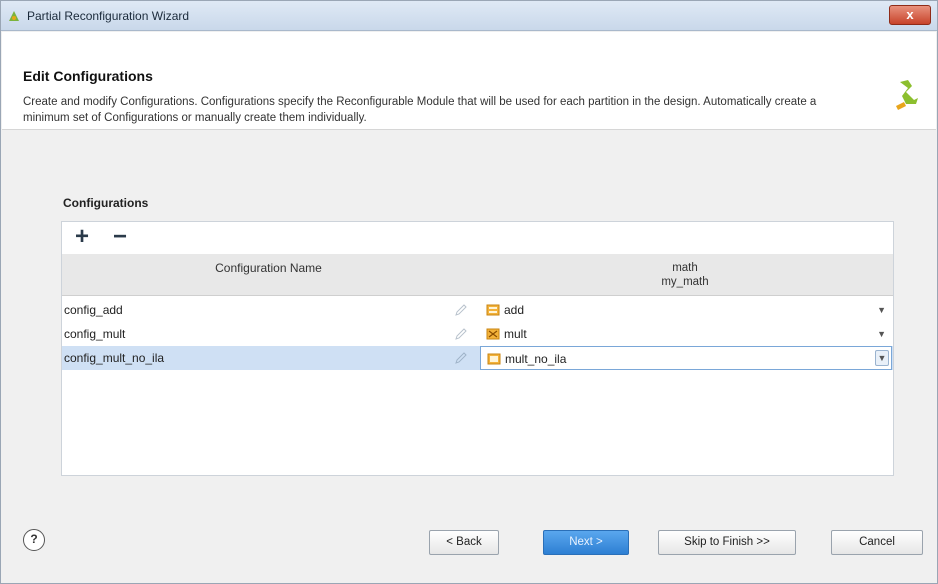  Describe the element at coordinates (269, 310) in the screenshot. I see `config-name-cell: config_add` at that location.